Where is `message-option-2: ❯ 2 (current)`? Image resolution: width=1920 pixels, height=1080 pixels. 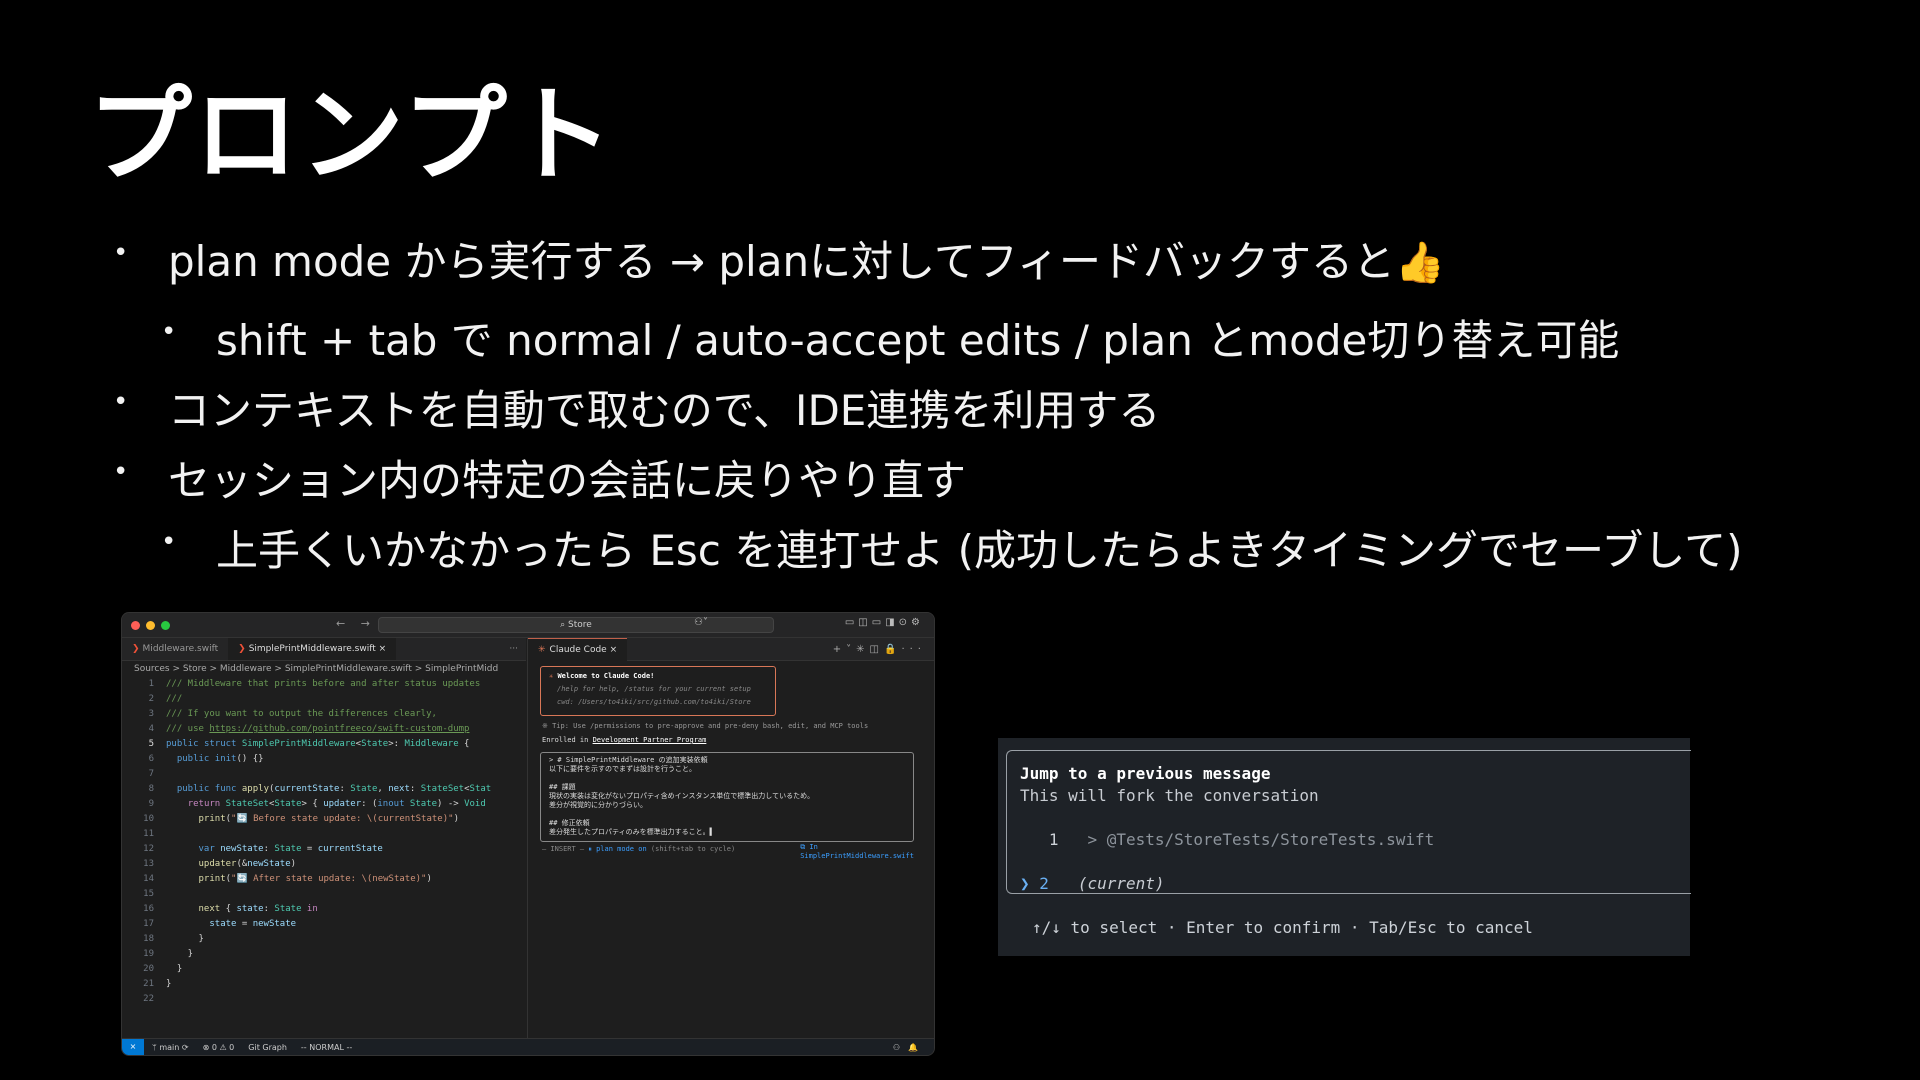
message-option-2: ❯ 2 (current) is located at coordinates (1092, 883).